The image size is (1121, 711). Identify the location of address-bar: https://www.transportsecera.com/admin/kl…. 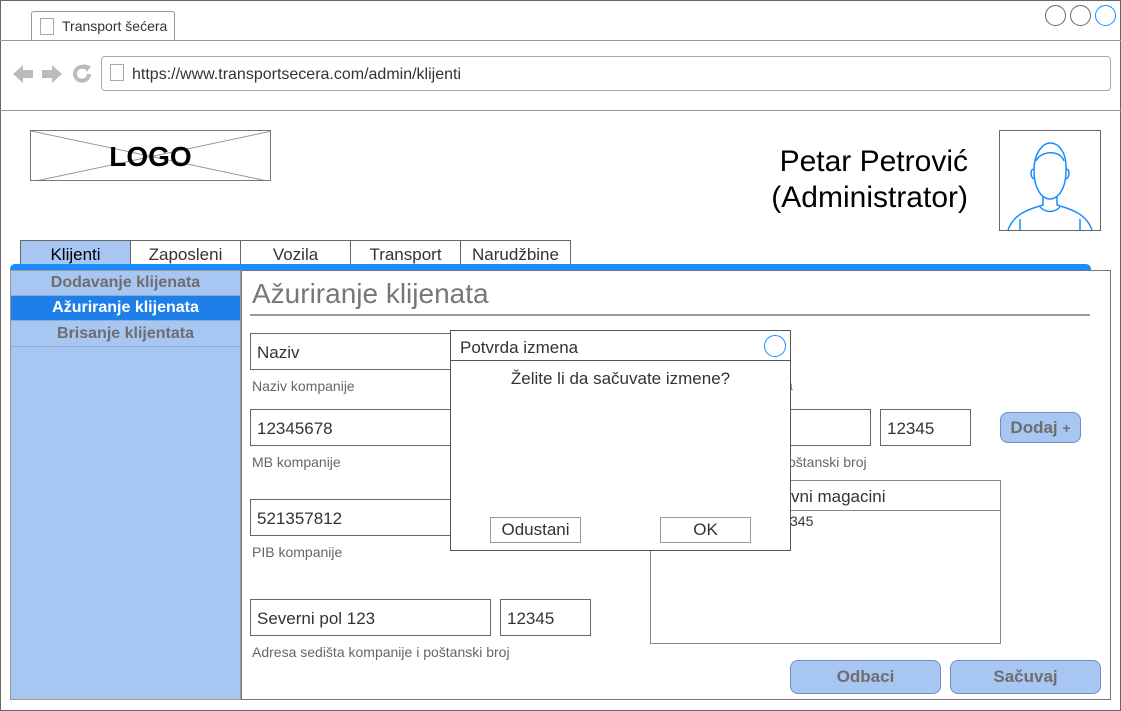
(606, 73).